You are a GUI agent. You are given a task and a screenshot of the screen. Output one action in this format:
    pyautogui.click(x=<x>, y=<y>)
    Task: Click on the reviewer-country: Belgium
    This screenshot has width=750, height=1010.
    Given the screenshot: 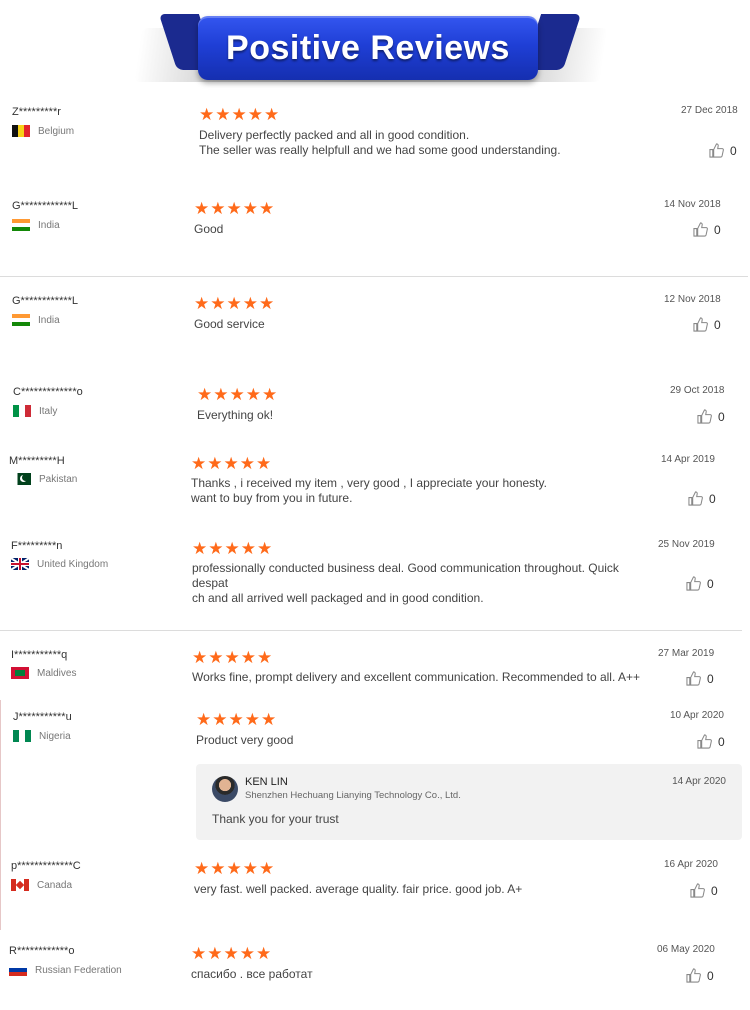 What is the action you would take?
    pyautogui.click(x=43, y=131)
    